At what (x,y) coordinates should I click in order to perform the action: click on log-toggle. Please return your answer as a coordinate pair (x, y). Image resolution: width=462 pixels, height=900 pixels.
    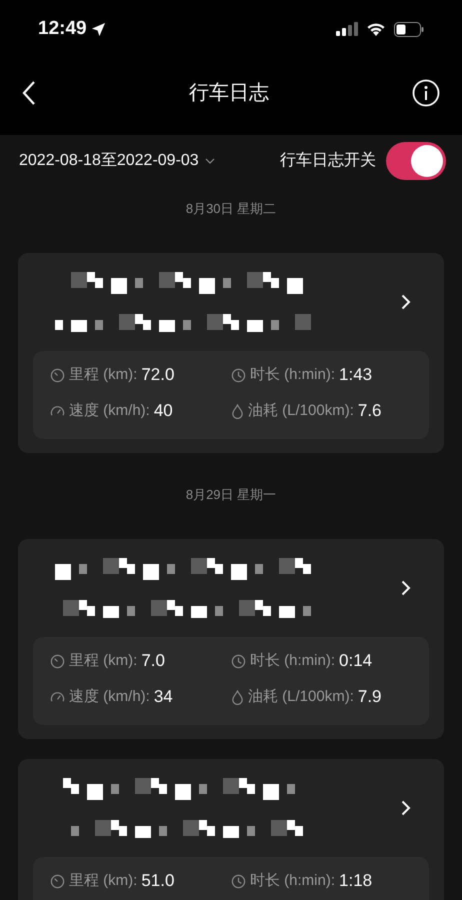
    Looking at the image, I should click on (416, 161).